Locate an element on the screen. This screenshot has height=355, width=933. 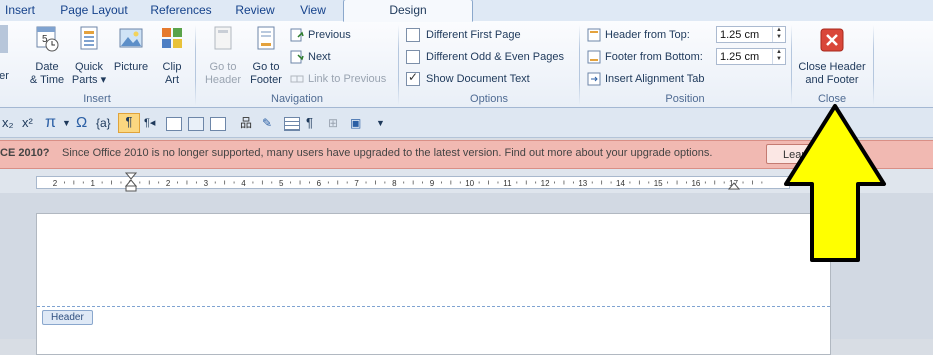
partial-button: er is located at coordinates (7, 54).